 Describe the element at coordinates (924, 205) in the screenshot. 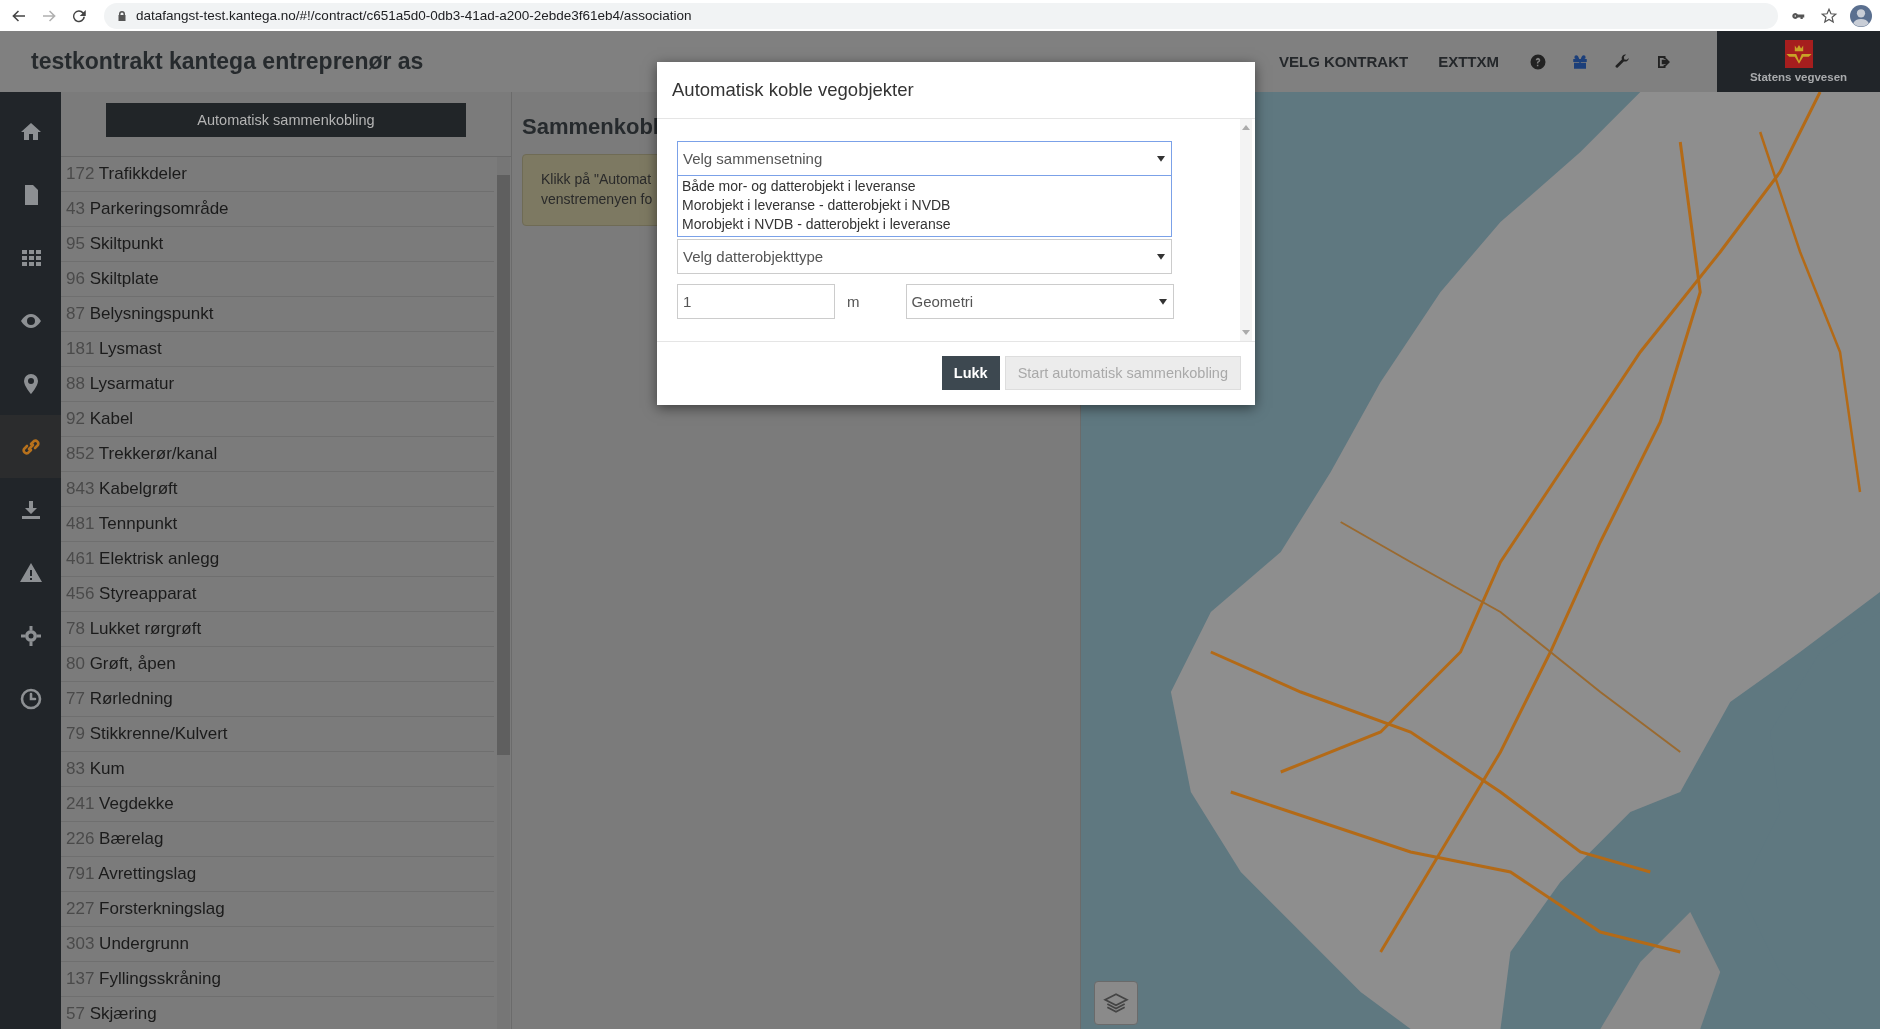

I see `dropdown-option: Morobjekt i leveranse - datterobjekt i NVDB` at that location.